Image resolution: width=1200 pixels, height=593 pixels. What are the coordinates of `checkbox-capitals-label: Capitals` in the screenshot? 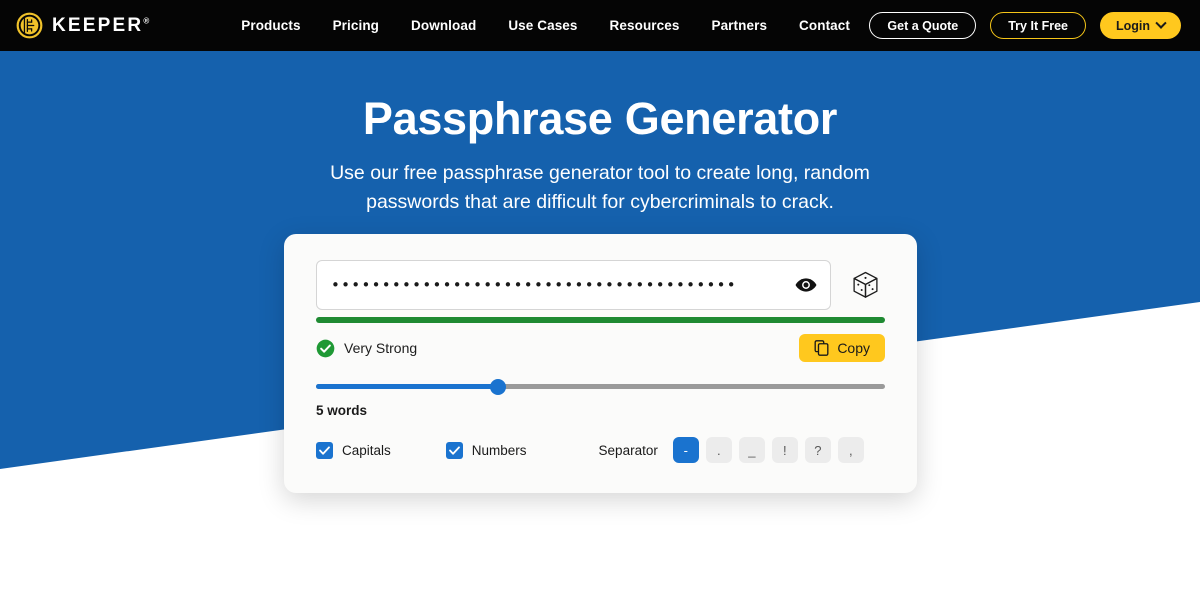 It's located at (366, 450).